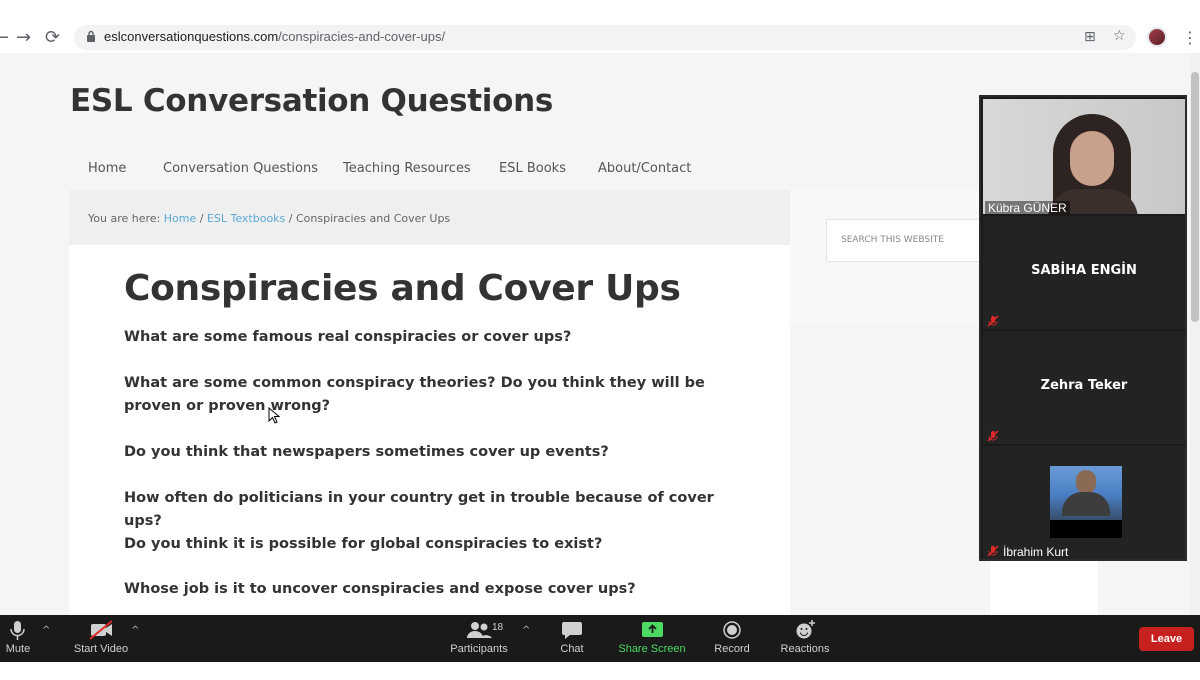  What do you see at coordinates (1157, 37) in the screenshot?
I see `profile-avatar` at bounding box center [1157, 37].